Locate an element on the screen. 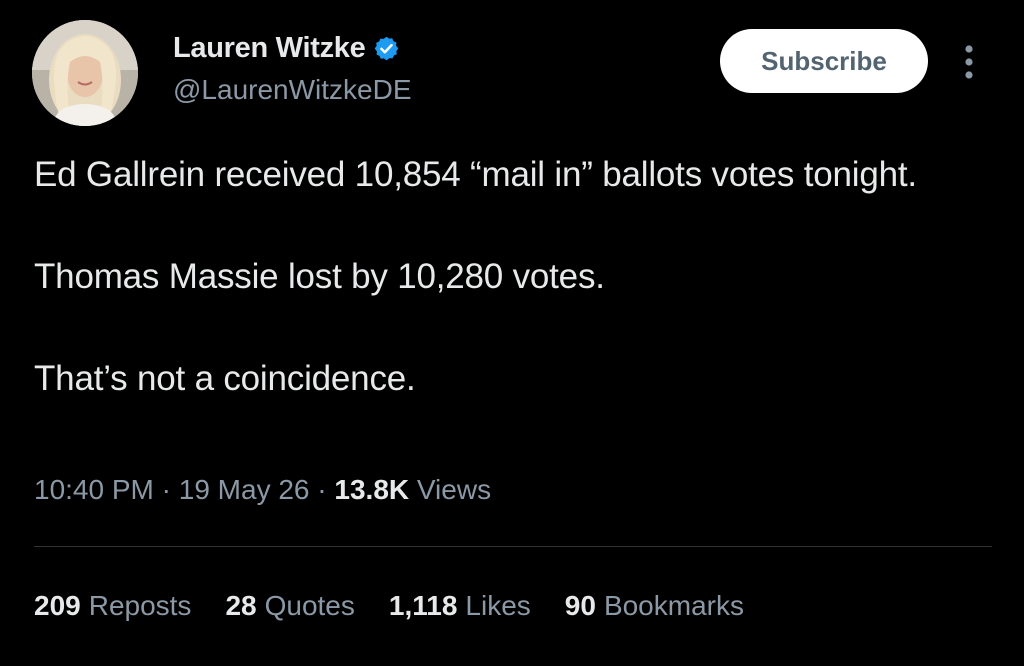 The image size is (1024, 666). author-name-row: Lauren Witzke is located at coordinates (286, 48).